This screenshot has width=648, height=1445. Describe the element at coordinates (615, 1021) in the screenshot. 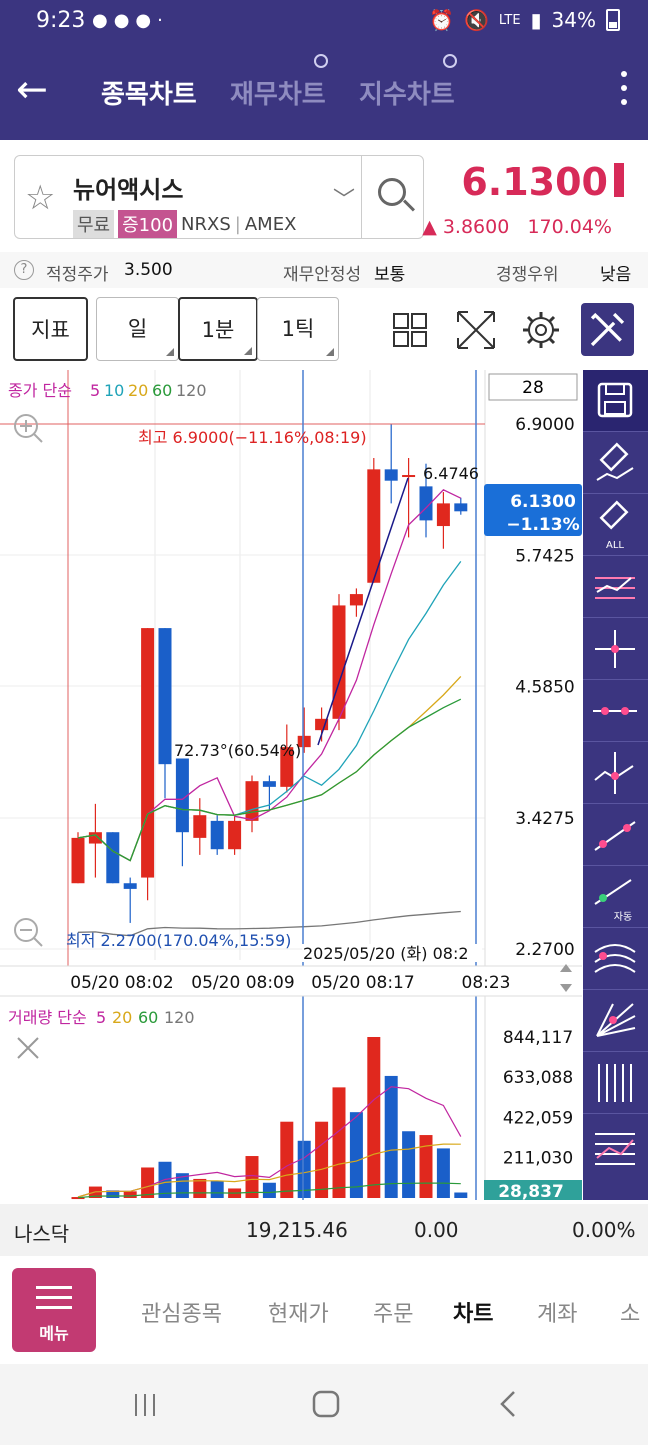

I see `fan-lines-icon` at that location.